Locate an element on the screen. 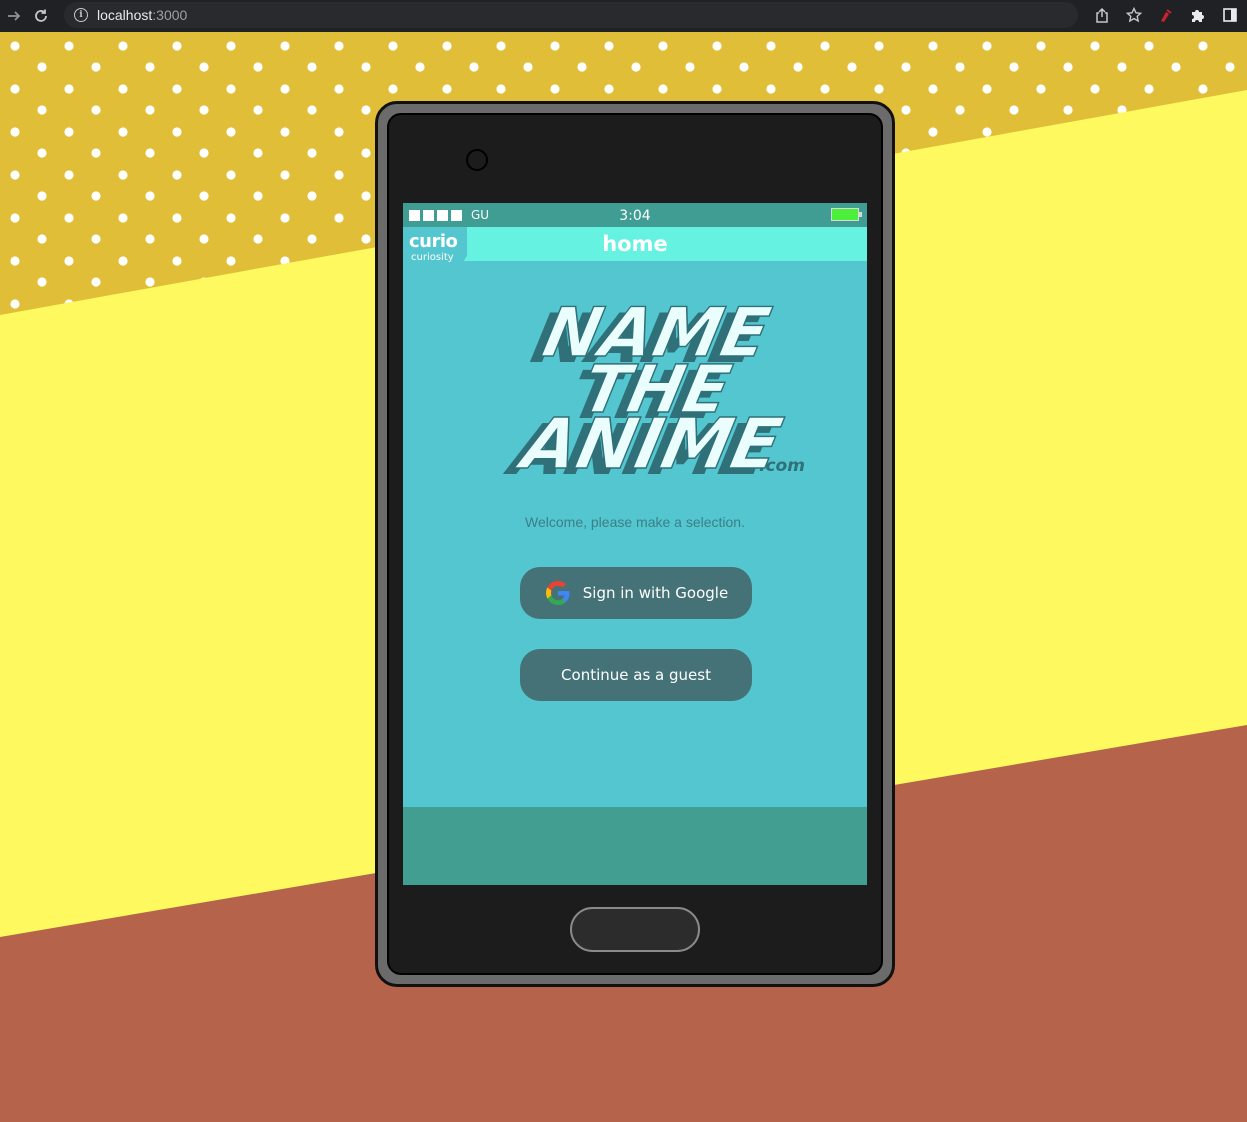  google-icon is located at coordinates (557, 593).